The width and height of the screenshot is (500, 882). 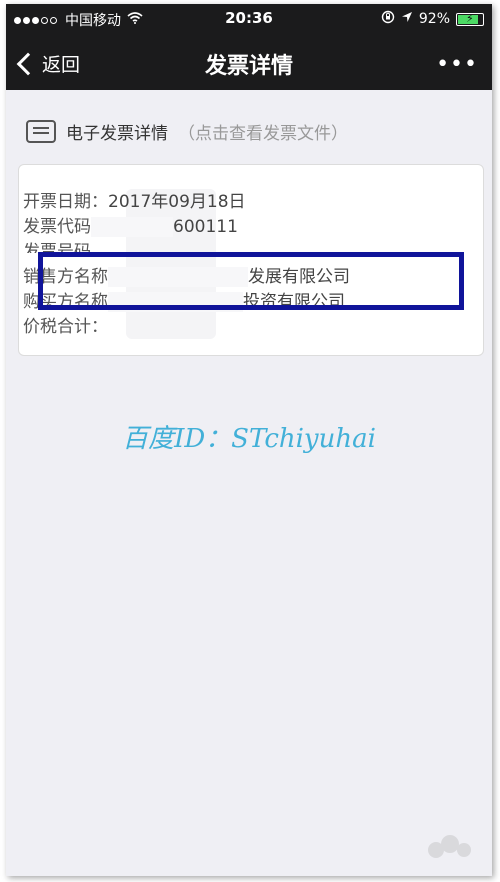 I want to click on status-bar: 中国移动 20:36 92% ⚡, so click(x=249, y=19).